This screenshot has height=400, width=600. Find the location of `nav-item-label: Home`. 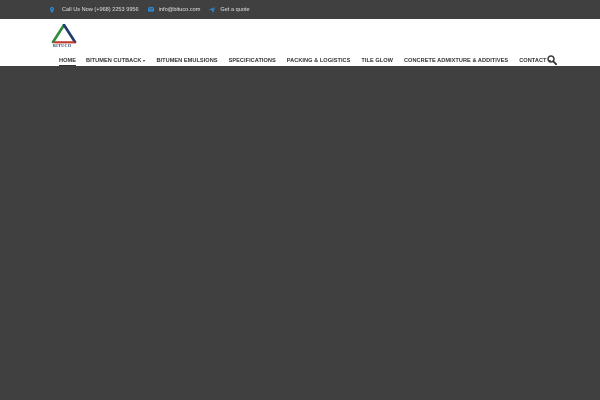

nav-item-label: Home is located at coordinates (67, 61).